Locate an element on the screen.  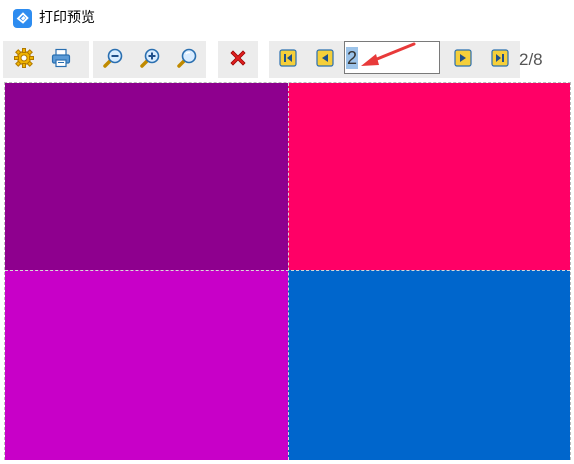
settings-button is located at coordinates (24, 58).